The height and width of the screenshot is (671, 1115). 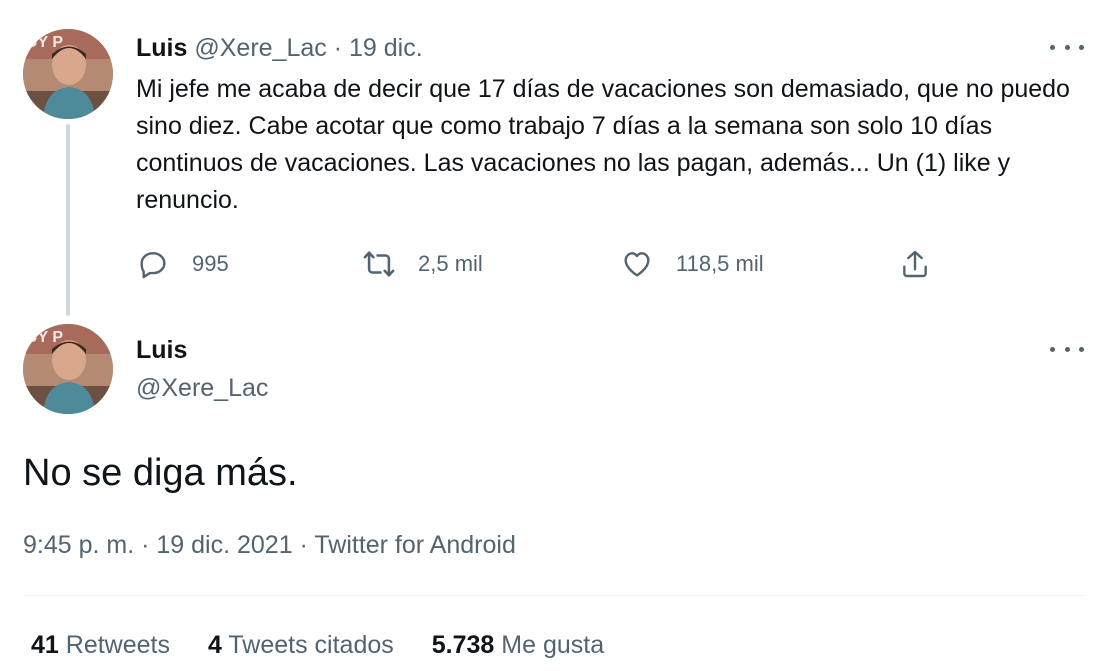 I want to click on retweets-label: Retweets, so click(x=117, y=645).